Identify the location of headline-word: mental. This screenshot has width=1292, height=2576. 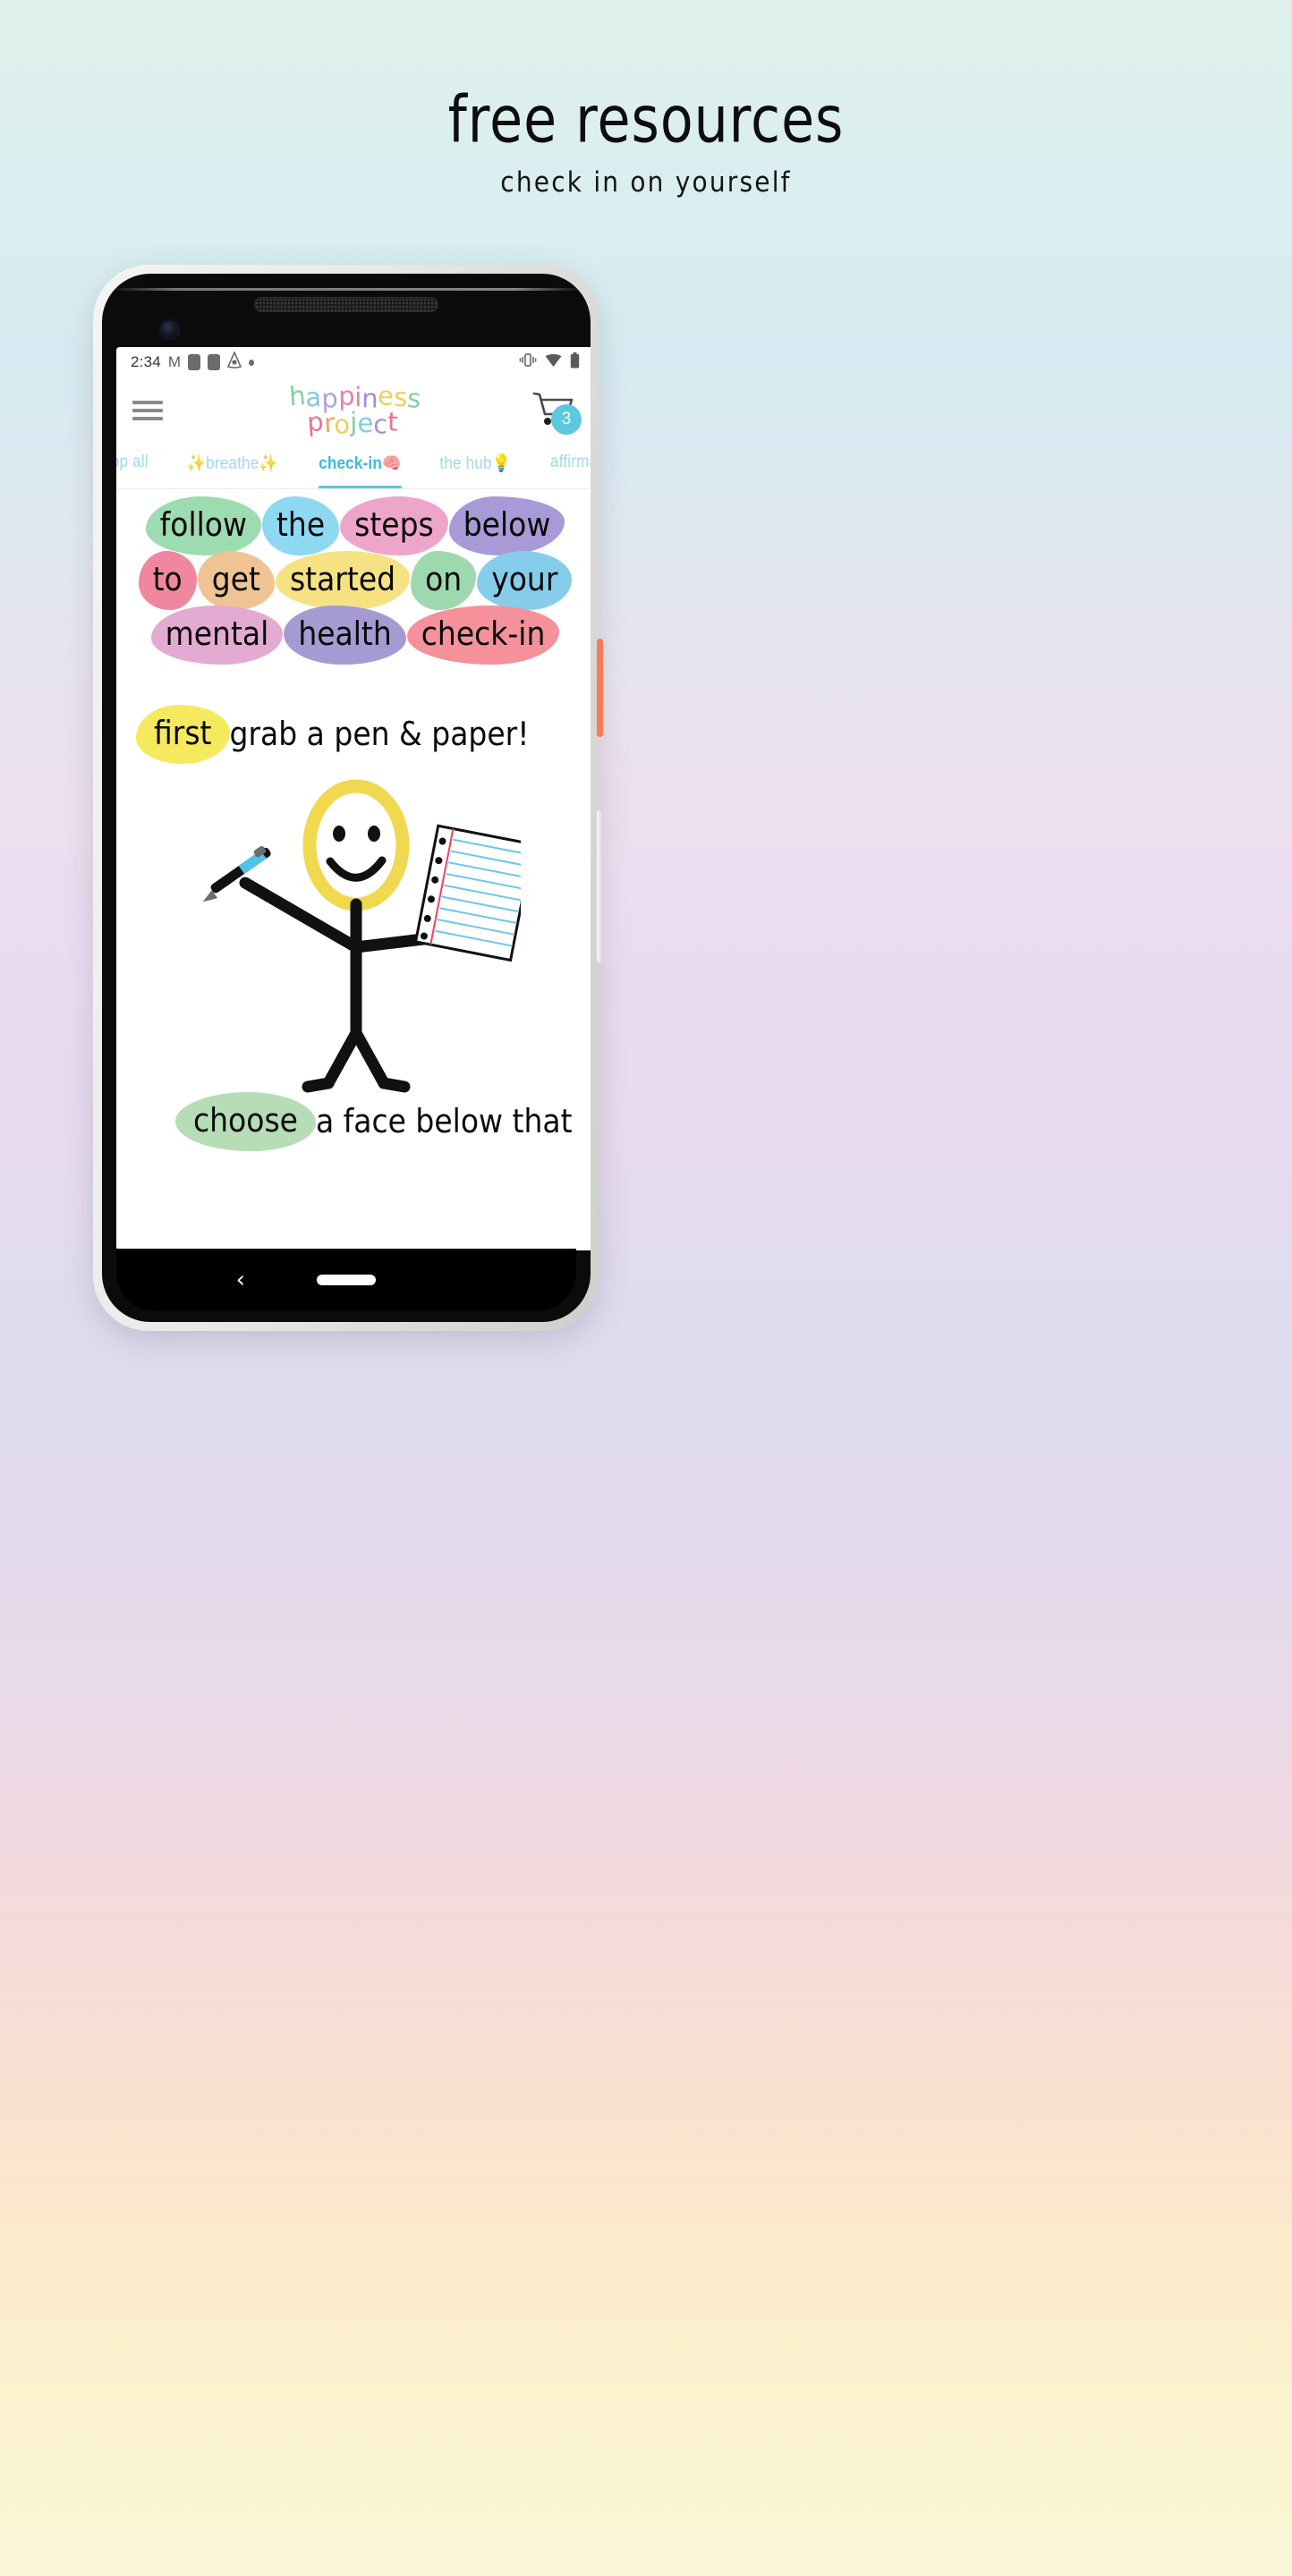
(217, 635).